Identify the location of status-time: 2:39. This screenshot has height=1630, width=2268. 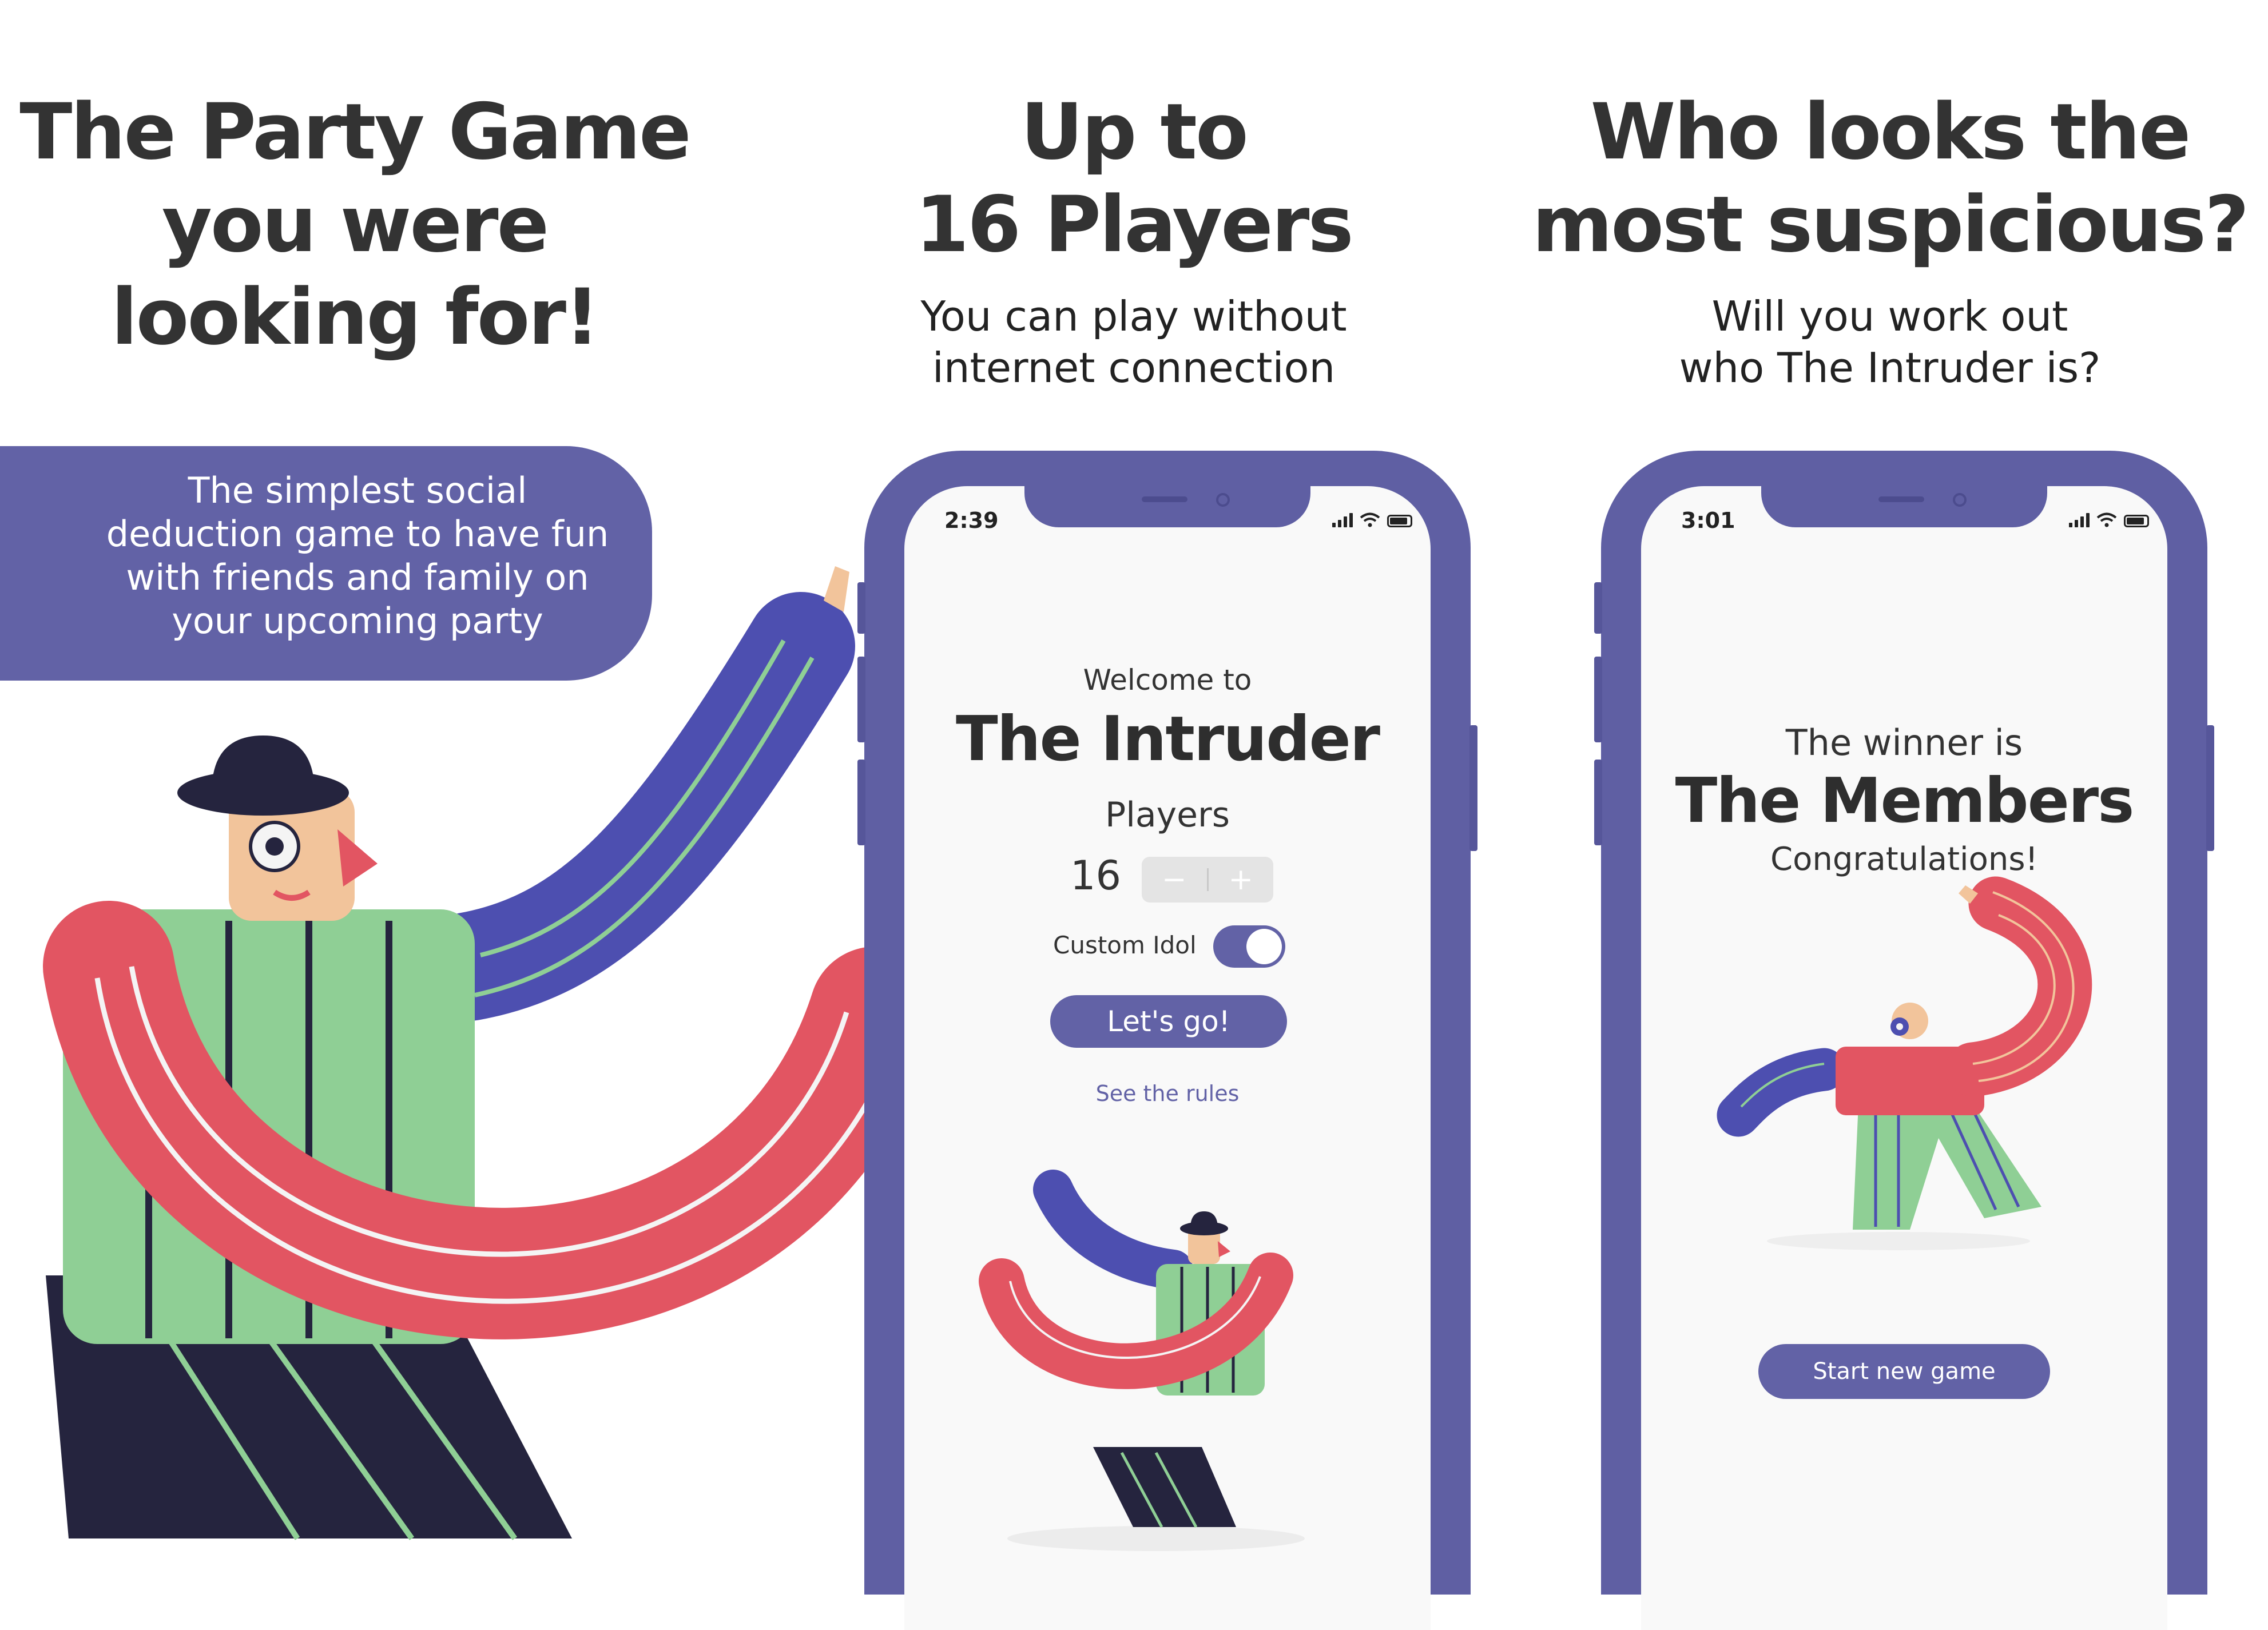
(972, 520).